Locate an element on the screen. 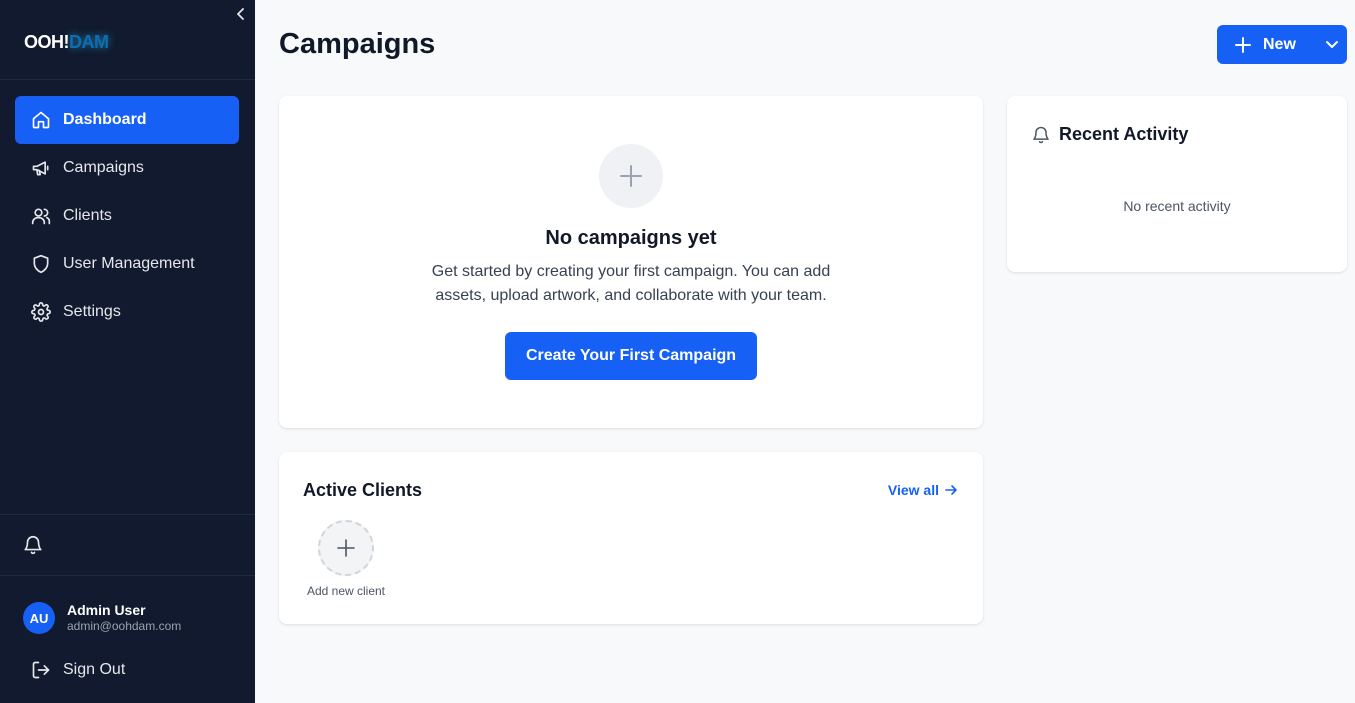 The height and width of the screenshot is (703, 1355). arrow-right-icon is located at coordinates (951, 490).